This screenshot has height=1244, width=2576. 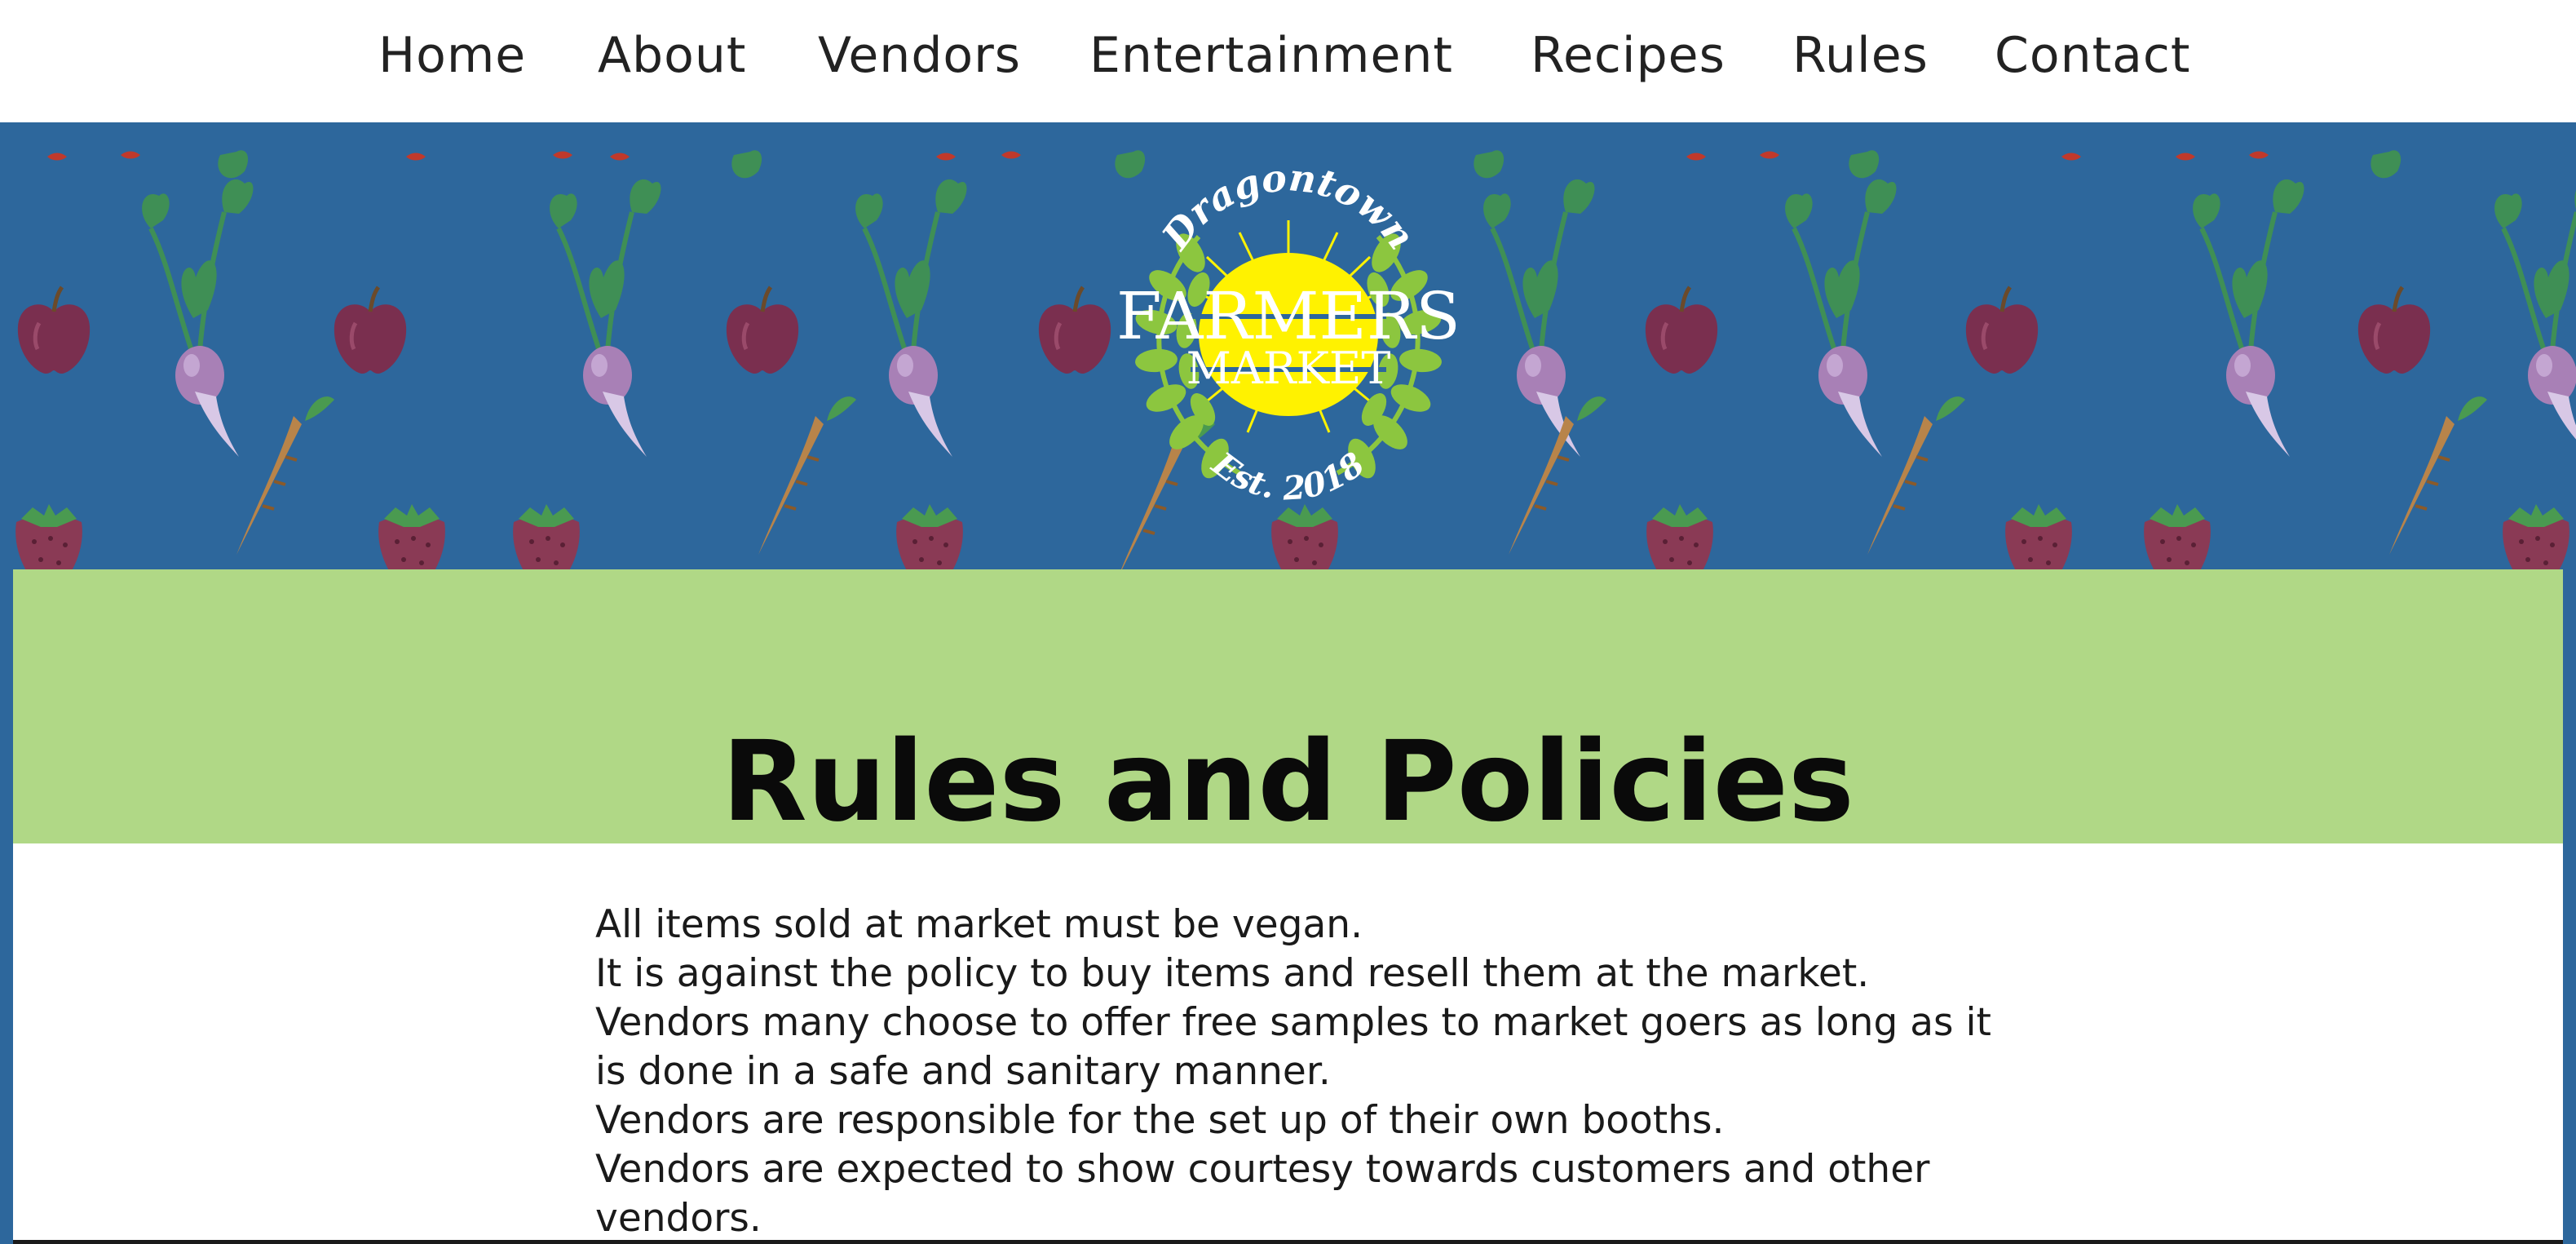 I want to click on nav-link-entertainment: Entertainment, so click(x=1271, y=55).